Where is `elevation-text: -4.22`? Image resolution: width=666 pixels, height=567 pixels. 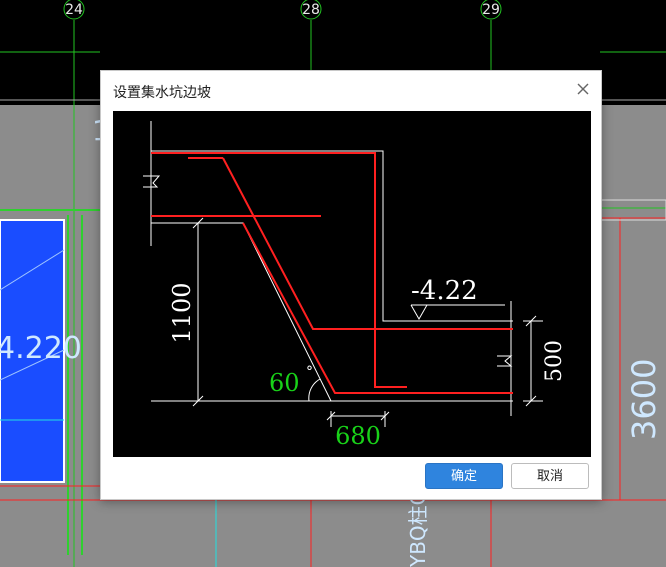
elevation-text: -4.22 is located at coordinates (444, 291).